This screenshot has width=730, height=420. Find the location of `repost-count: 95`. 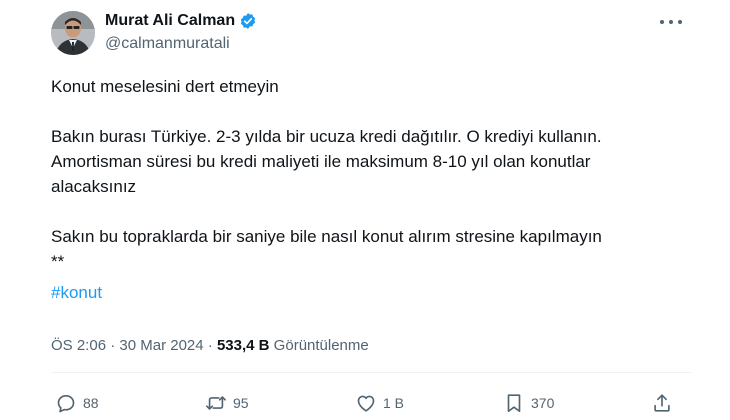

repost-count: 95 is located at coordinates (241, 403).